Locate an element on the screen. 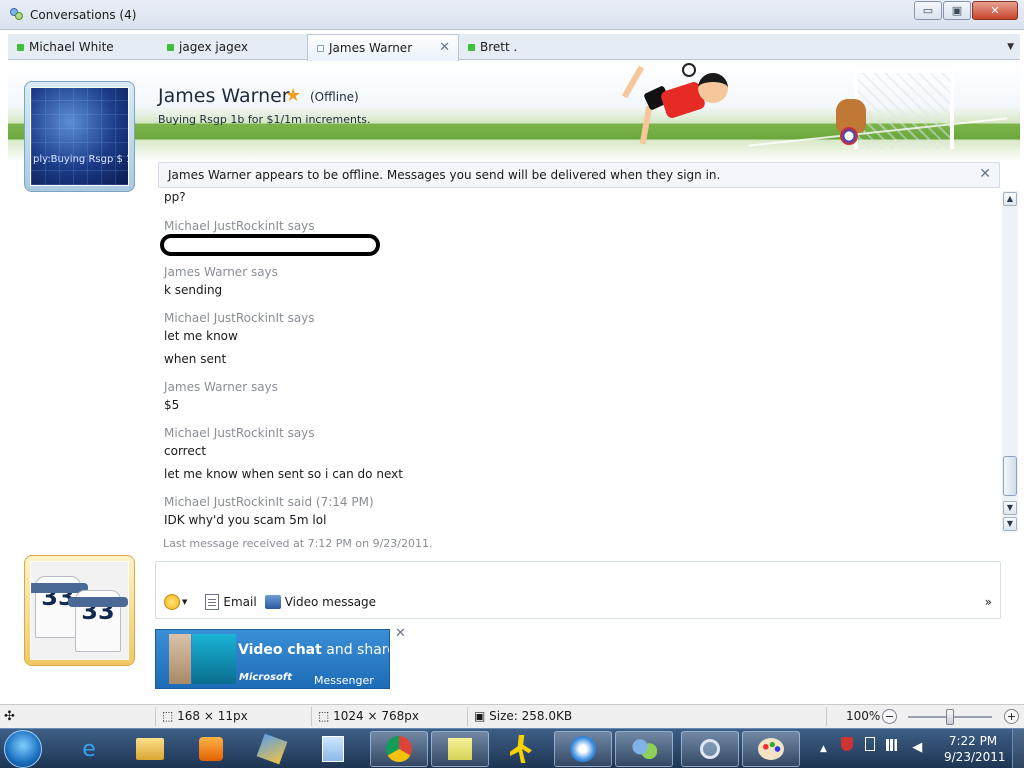 The width and height of the screenshot is (1024, 768). messenger-icon is located at coordinates (16, 14).